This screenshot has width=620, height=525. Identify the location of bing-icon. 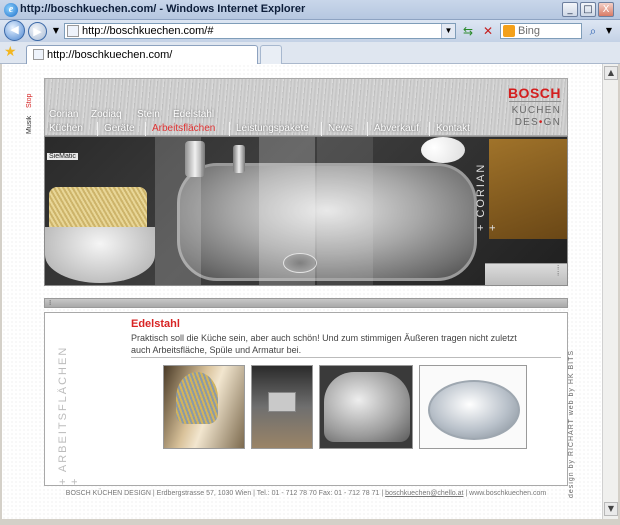
(509, 31).